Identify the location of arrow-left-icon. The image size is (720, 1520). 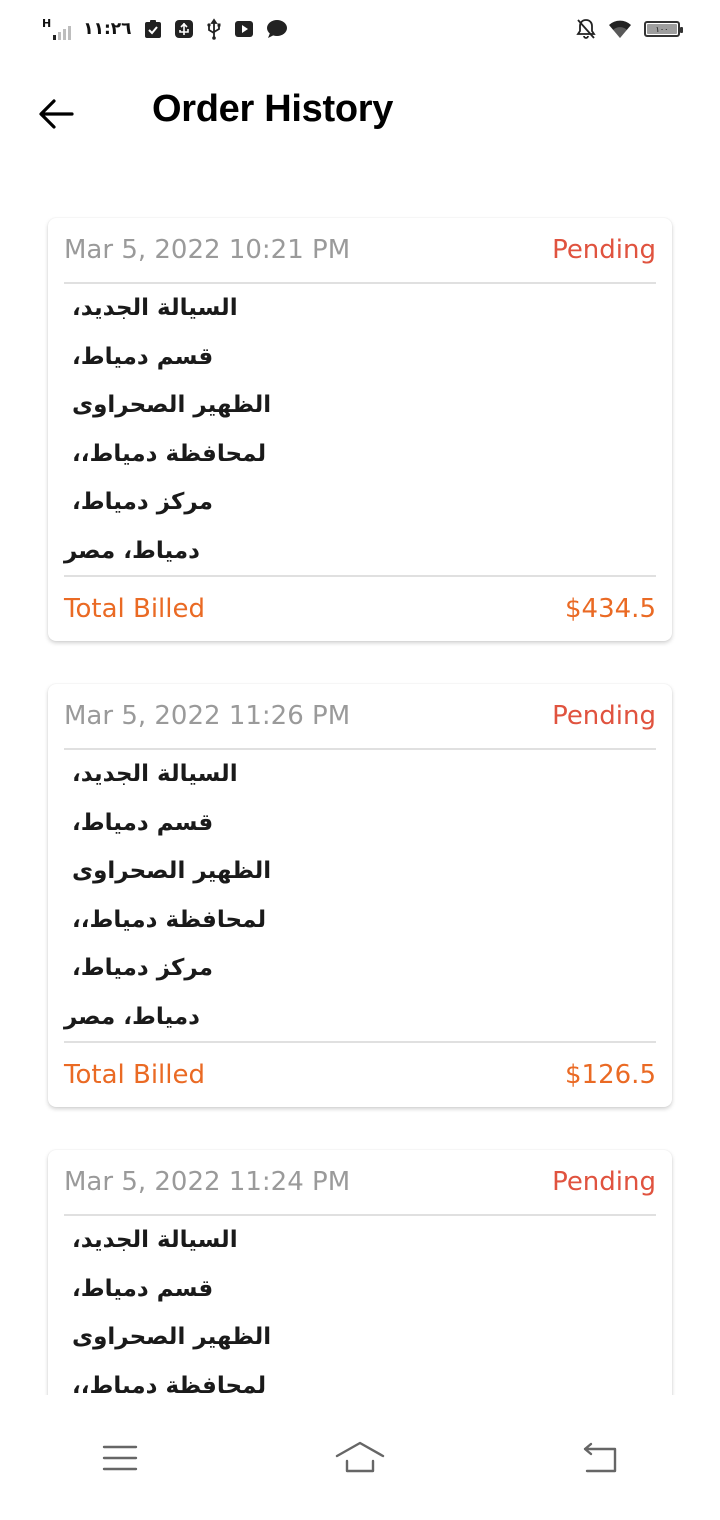
(56, 114).